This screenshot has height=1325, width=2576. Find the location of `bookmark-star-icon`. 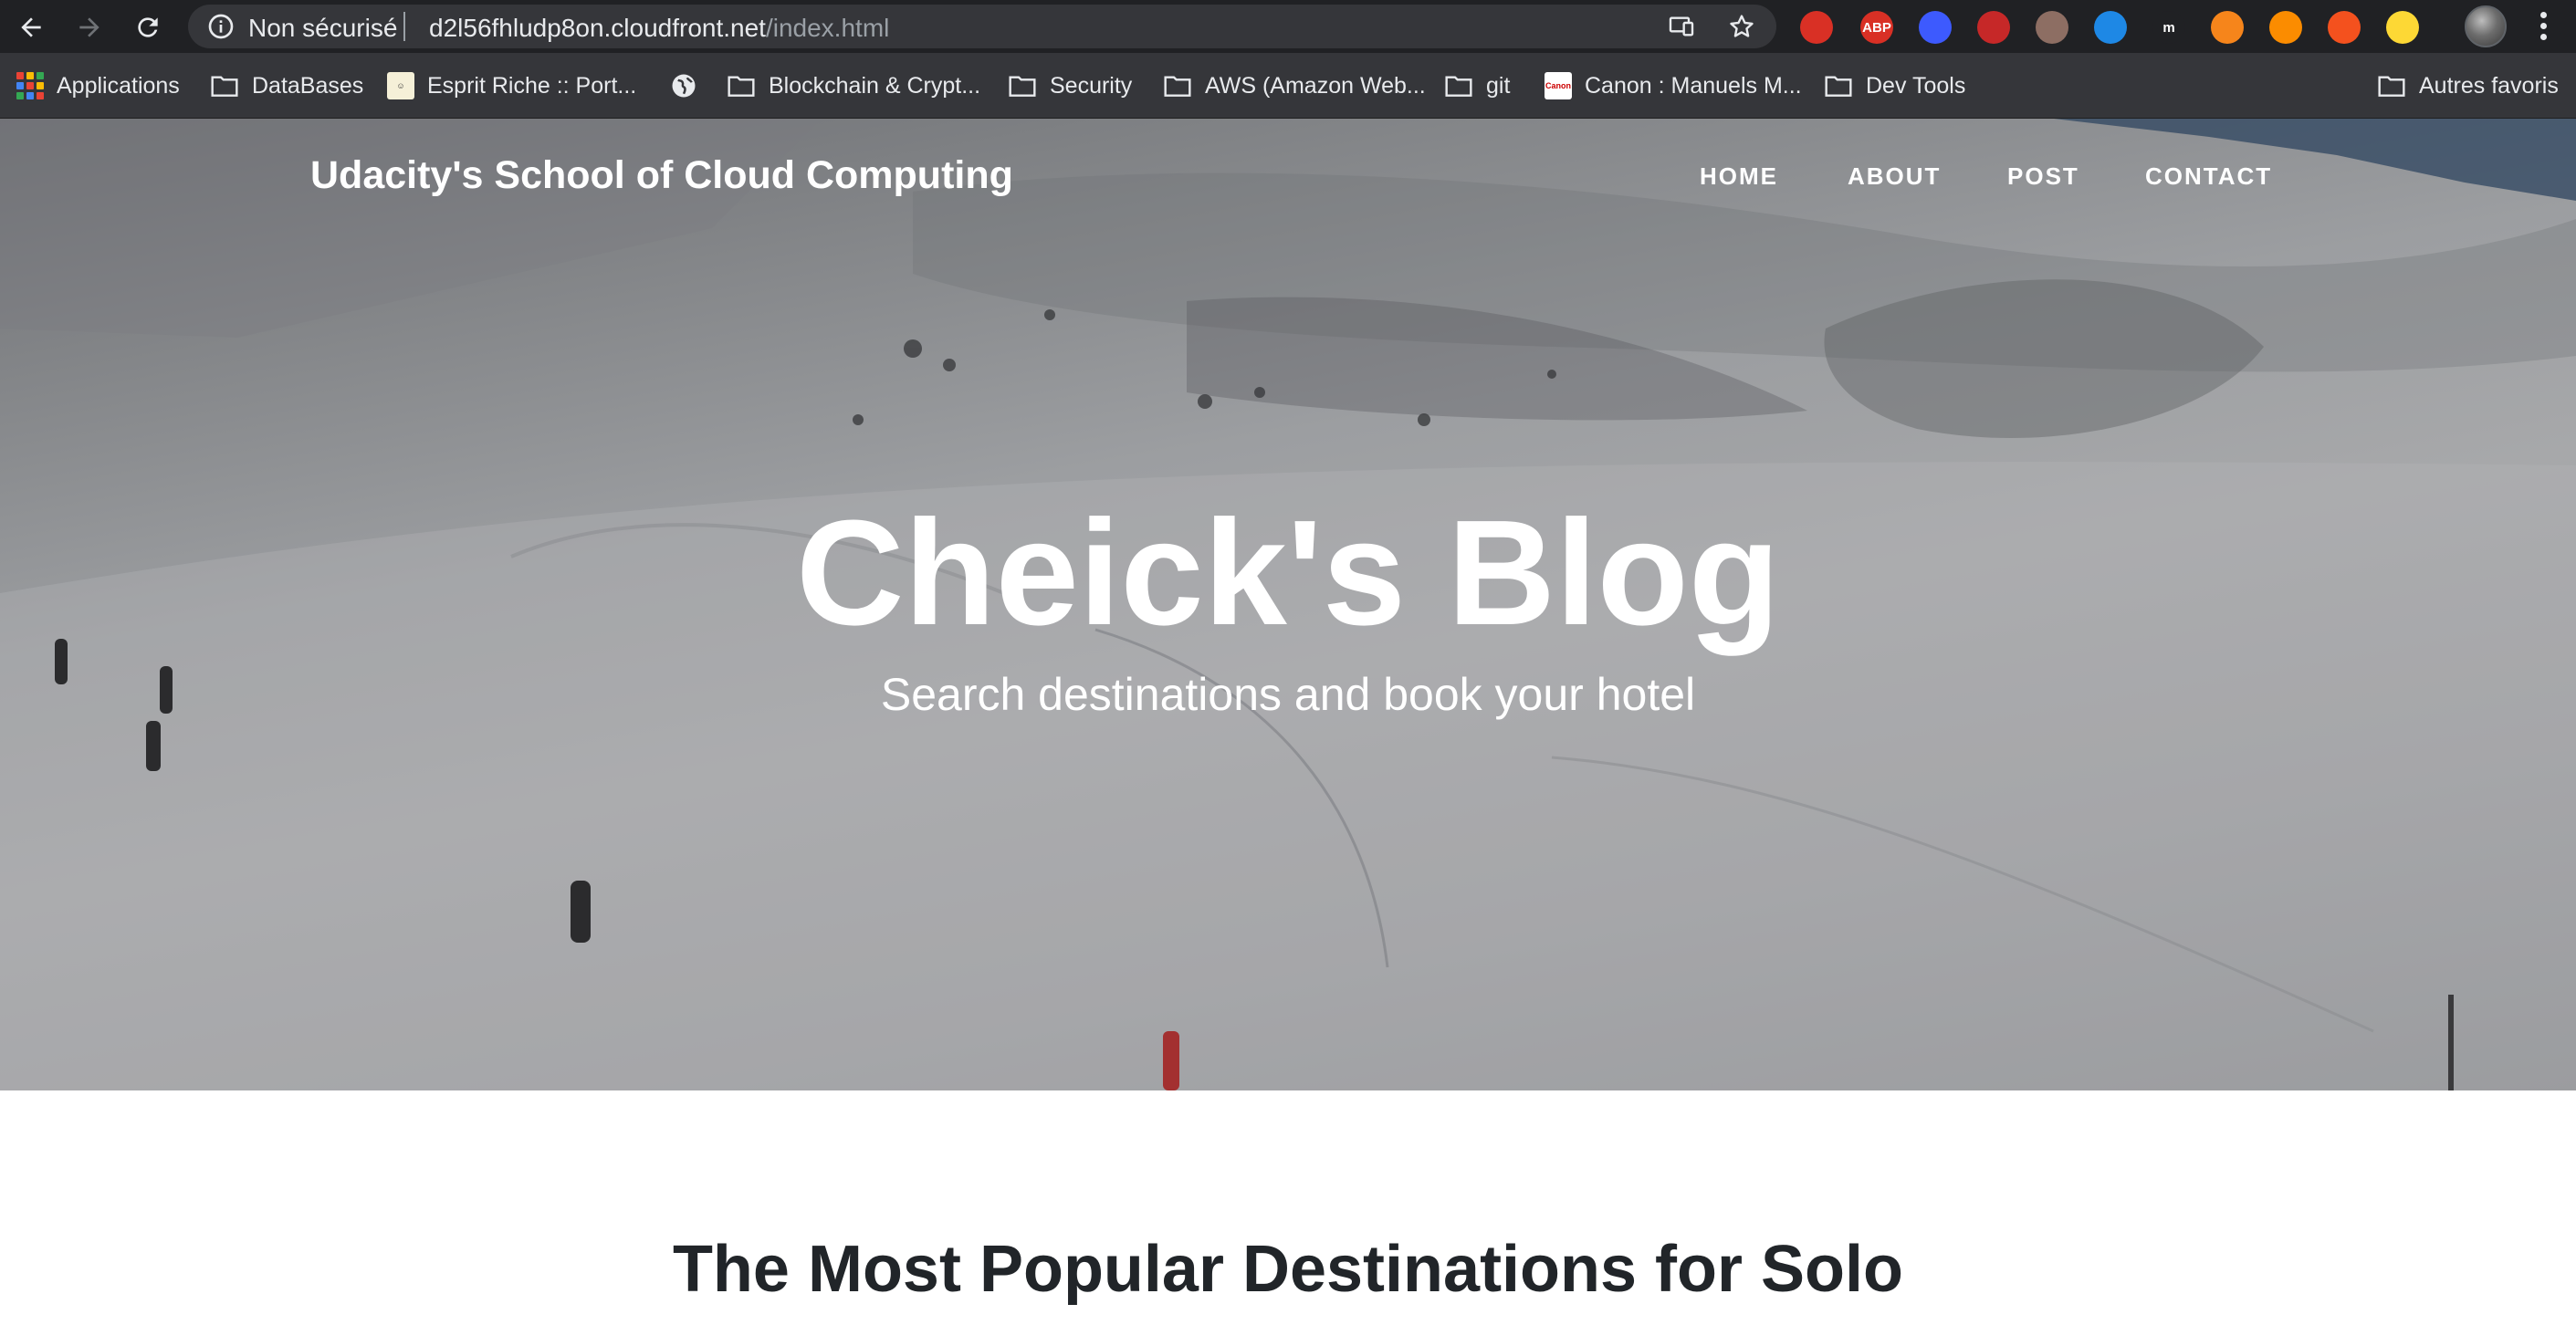

bookmark-star-icon is located at coordinates (1742, 26).